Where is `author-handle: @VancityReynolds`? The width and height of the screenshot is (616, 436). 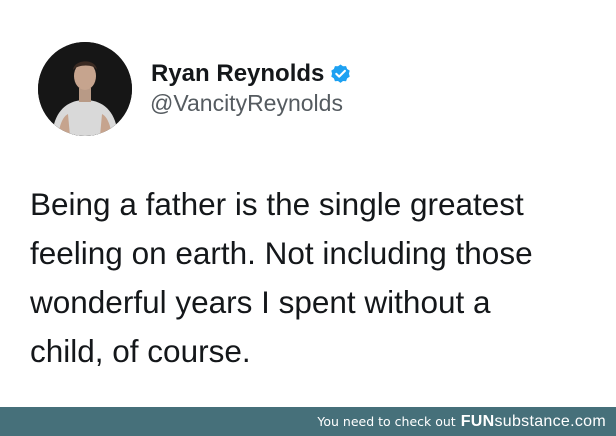
author-handle: @VancityReynolds is located at coordinates (246, 103).